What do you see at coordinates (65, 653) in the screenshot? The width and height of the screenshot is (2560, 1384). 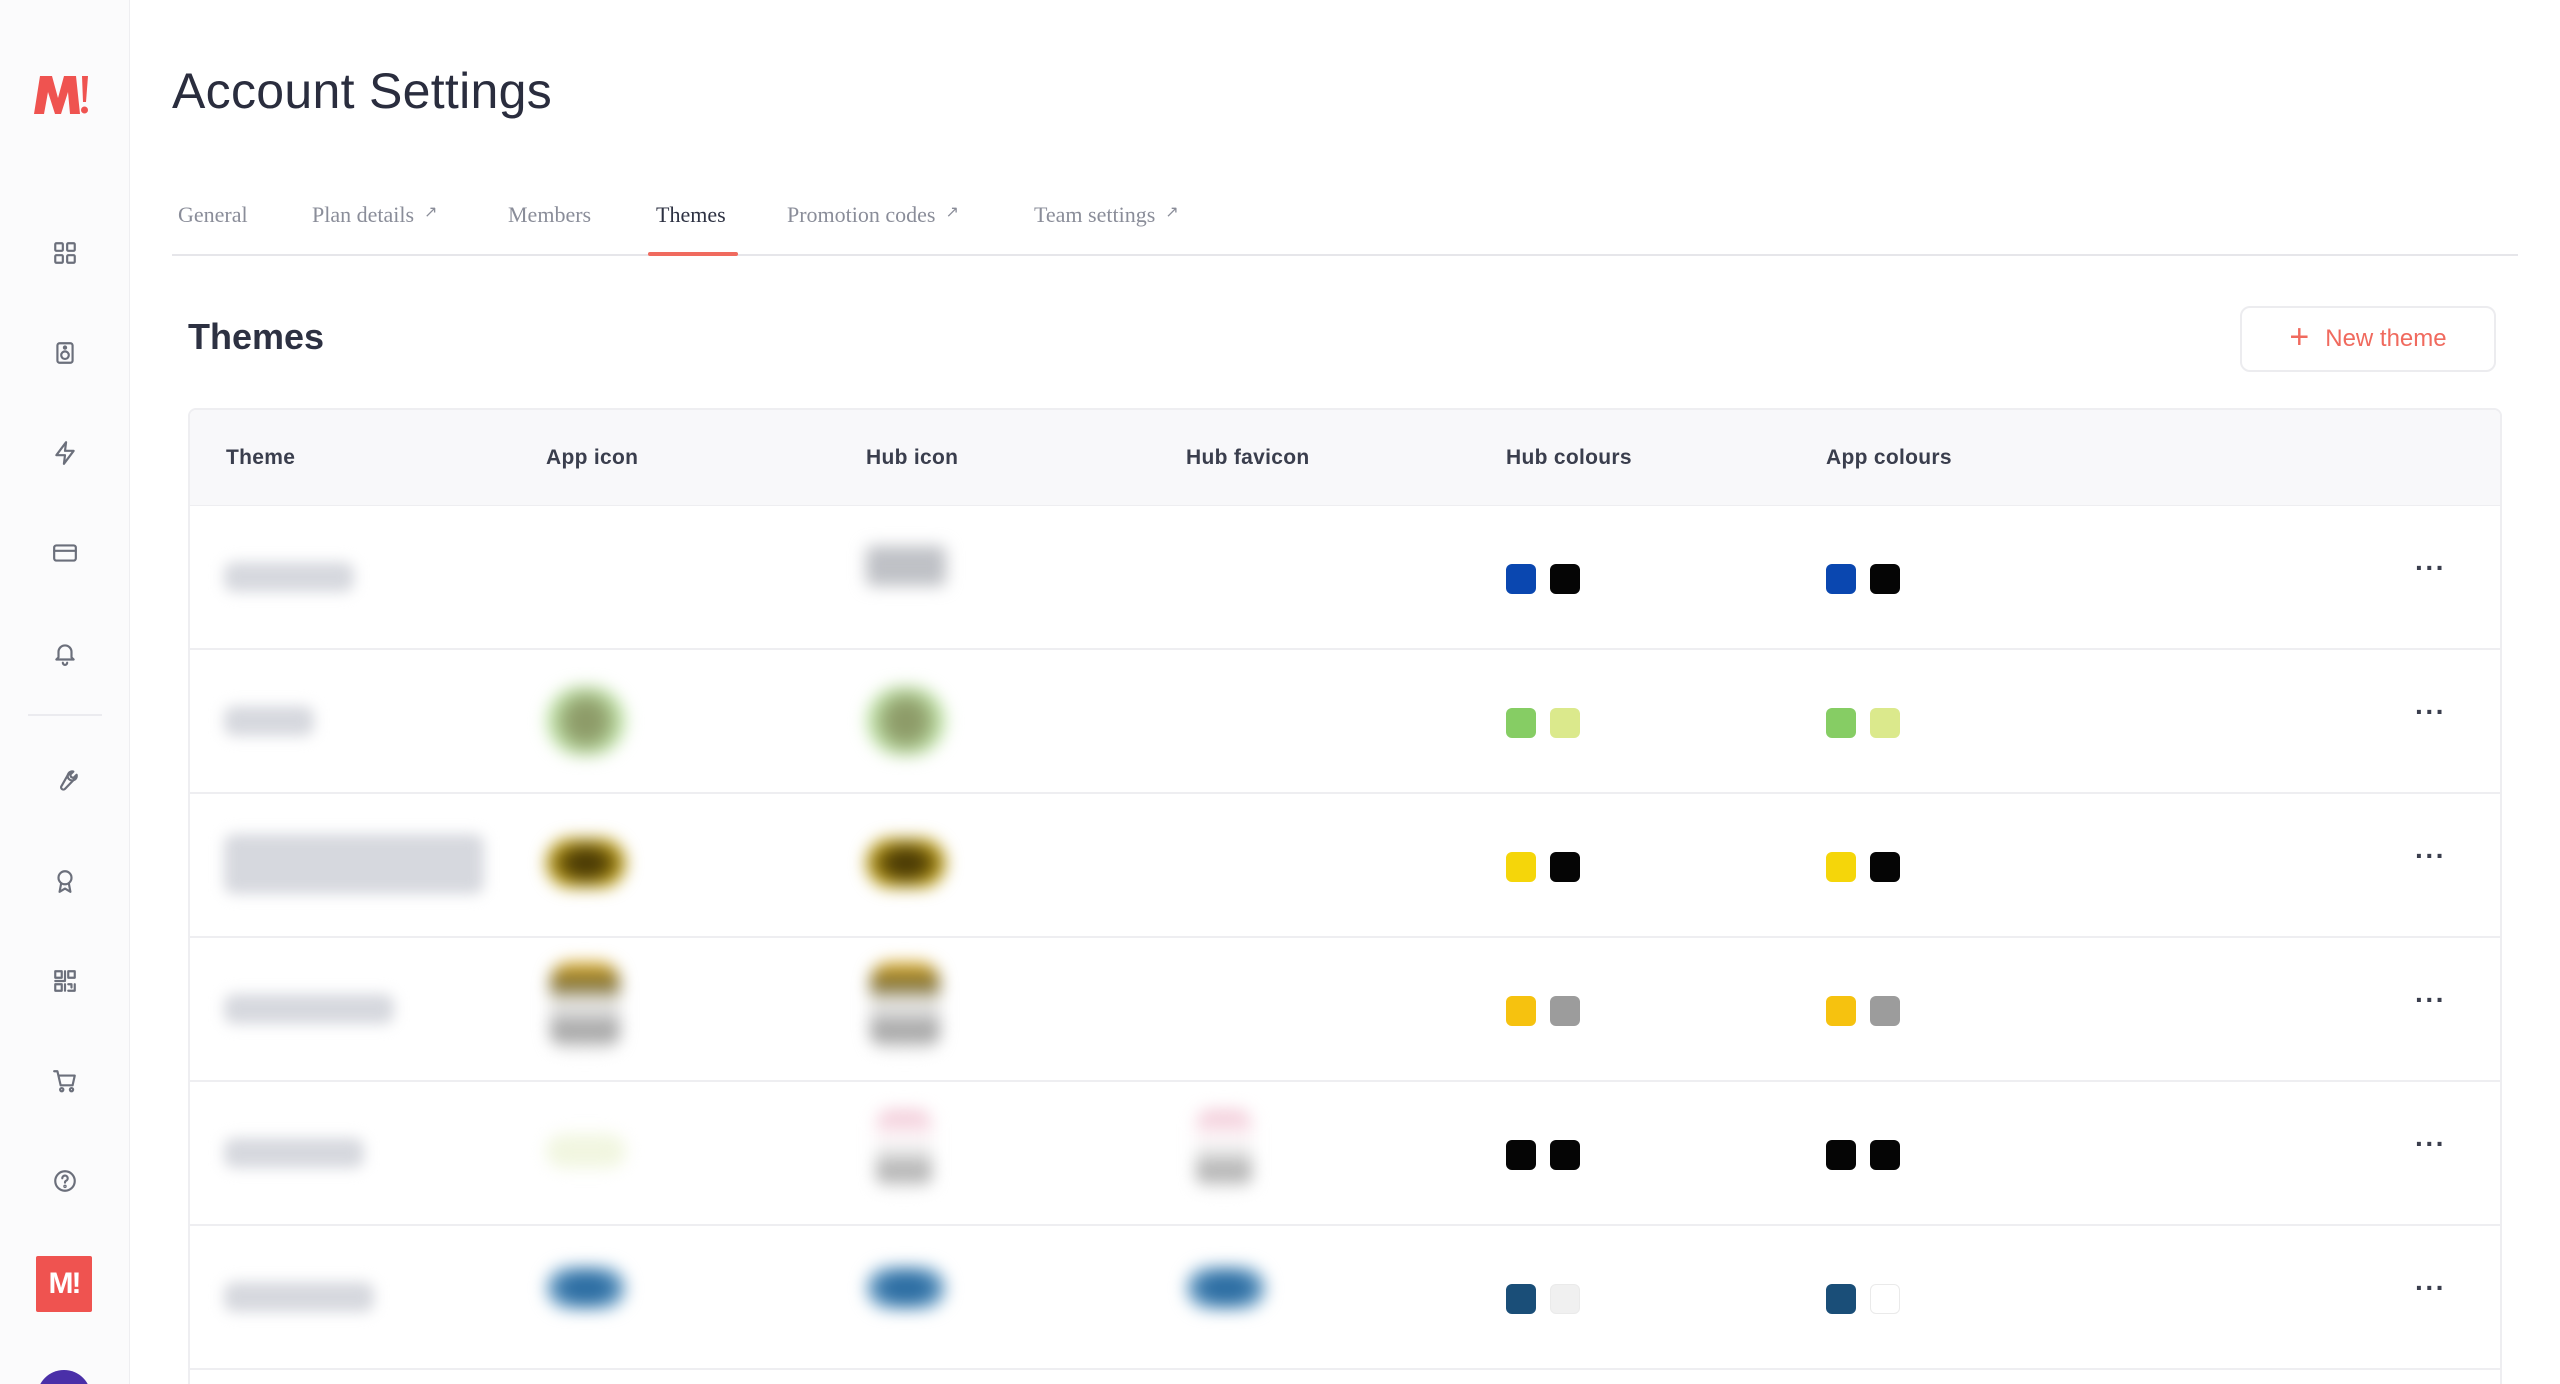 I see `bell-icon` at bounding box center [65, 653].